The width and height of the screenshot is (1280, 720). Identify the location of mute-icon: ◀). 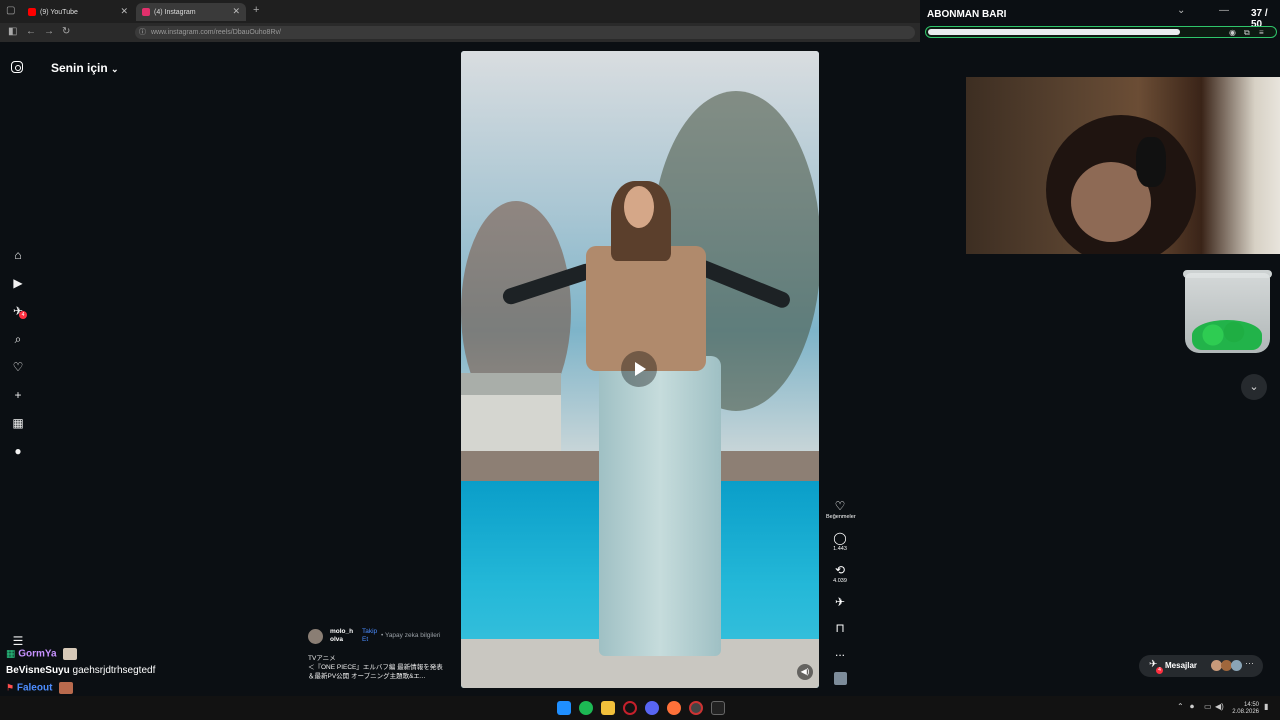
(805, 672).